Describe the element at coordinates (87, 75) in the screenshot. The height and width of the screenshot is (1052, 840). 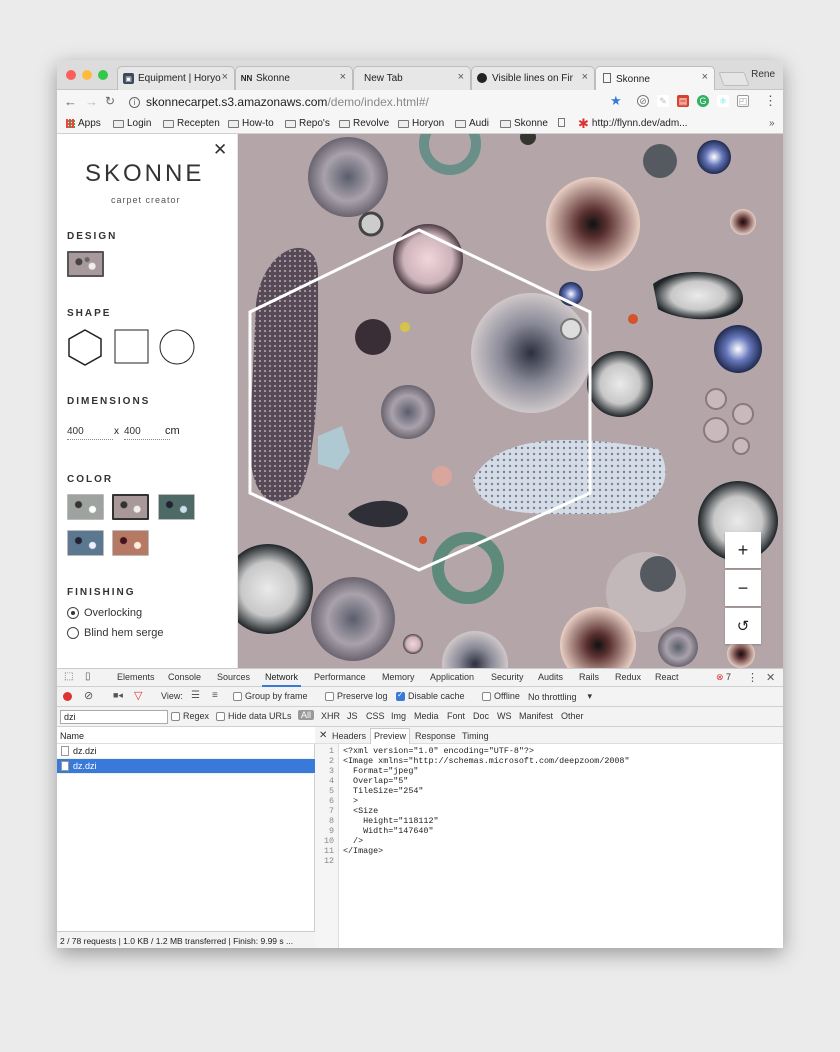
I see `minimize-window-icon` at that location.